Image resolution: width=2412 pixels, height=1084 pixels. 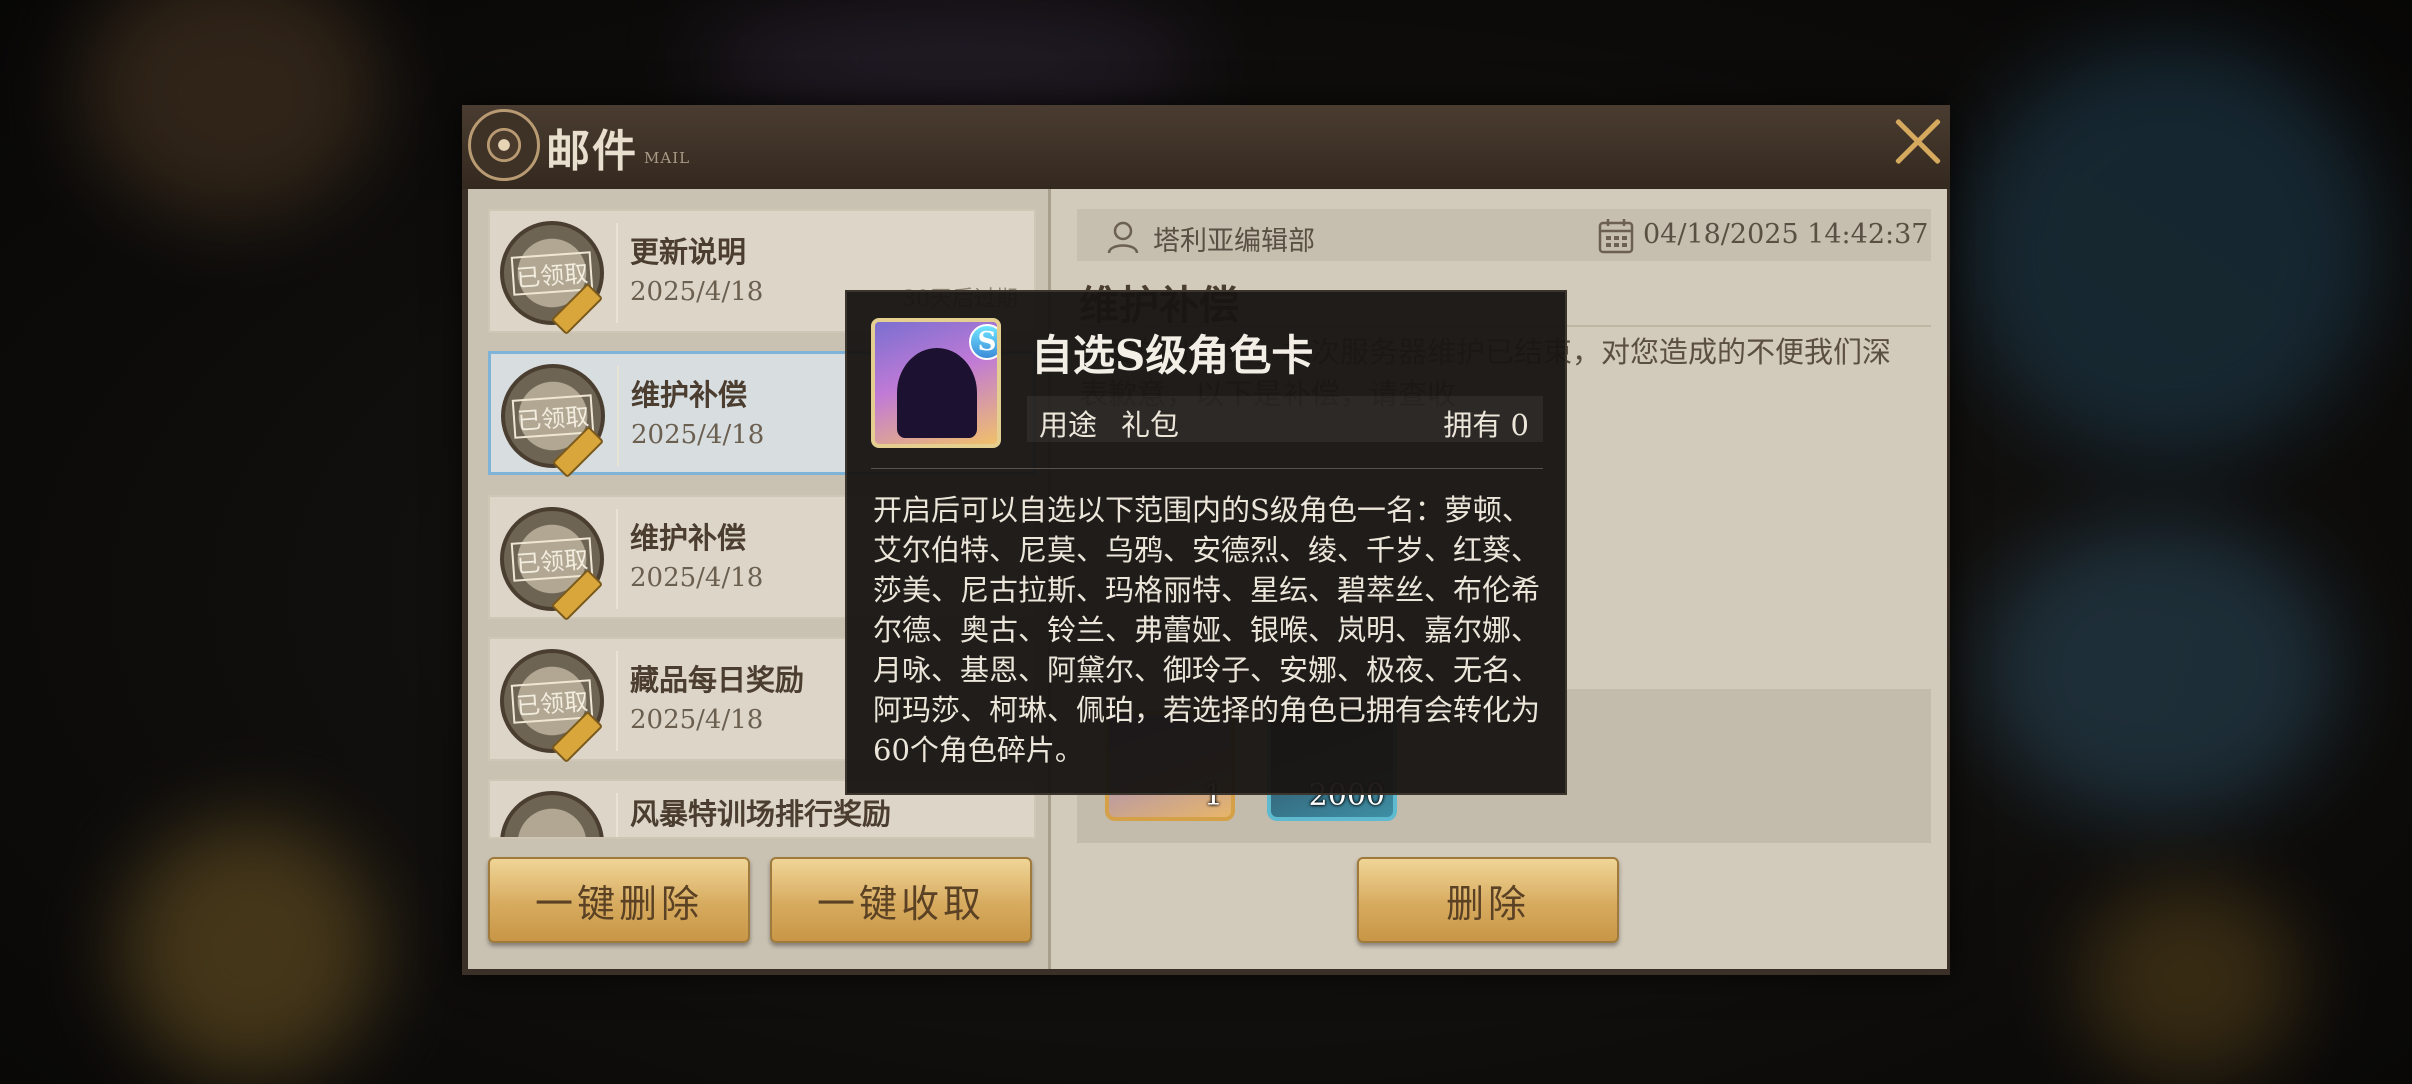 I want to click on mail-item-title: 藏品每日奖励, so click(x=717, y=680).